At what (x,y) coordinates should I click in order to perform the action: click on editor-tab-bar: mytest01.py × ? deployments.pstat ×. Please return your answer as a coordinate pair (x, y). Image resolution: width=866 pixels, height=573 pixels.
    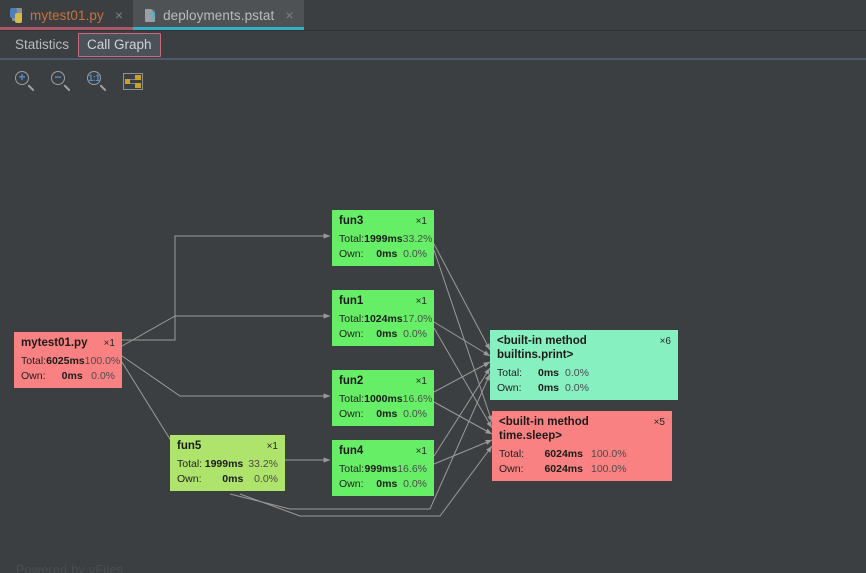
    Looking at the image, I should click on (433, 15).